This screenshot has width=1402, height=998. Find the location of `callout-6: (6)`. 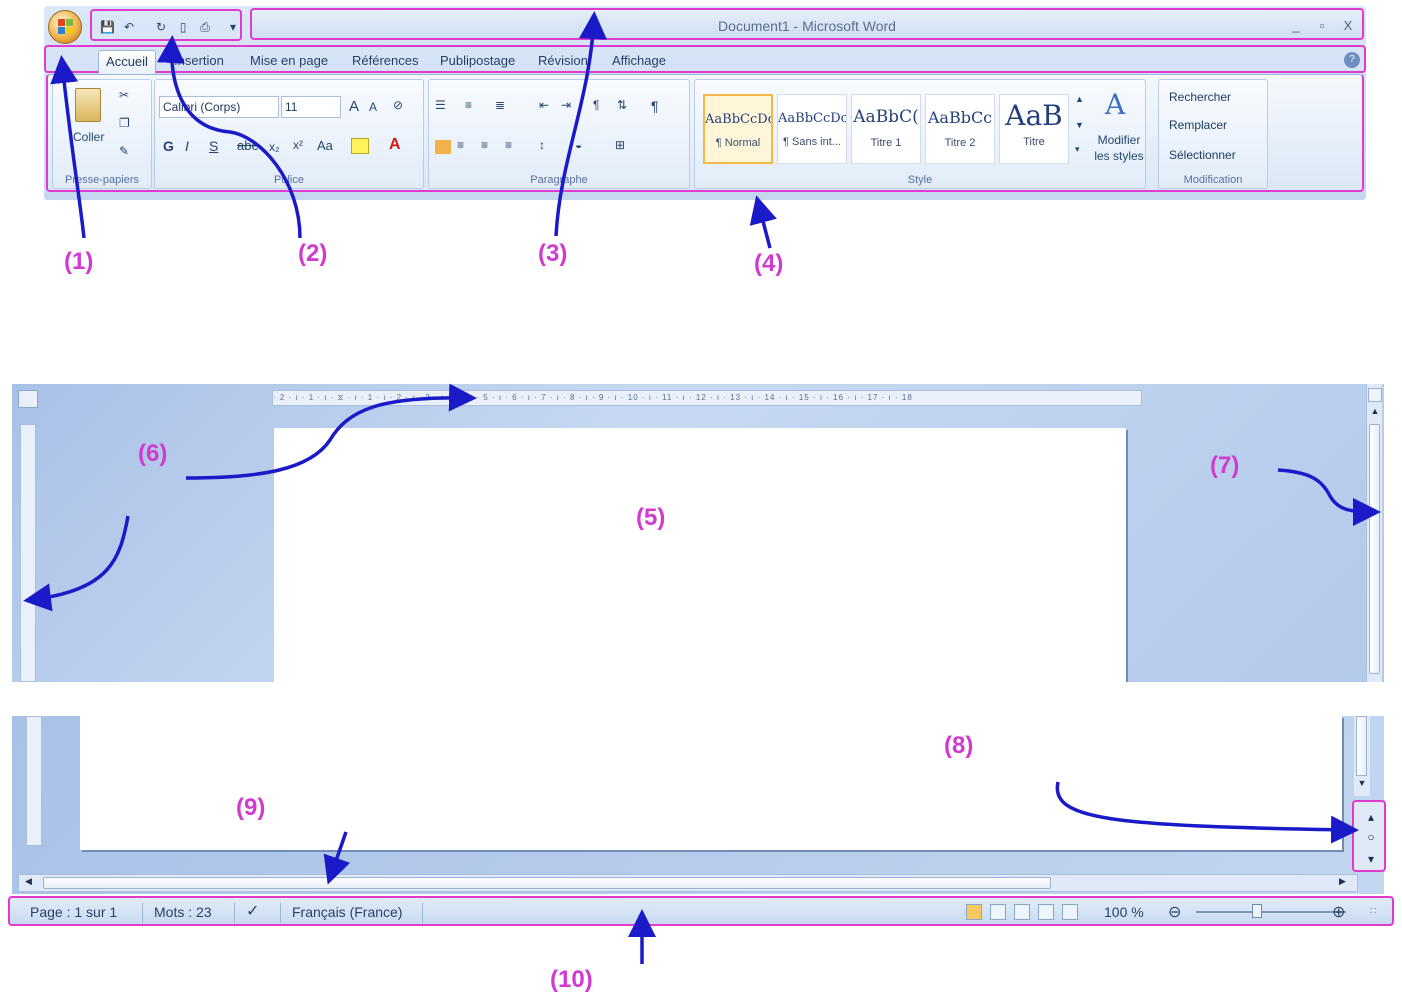

callout-6: (6) is located at coordinates (153, 453).